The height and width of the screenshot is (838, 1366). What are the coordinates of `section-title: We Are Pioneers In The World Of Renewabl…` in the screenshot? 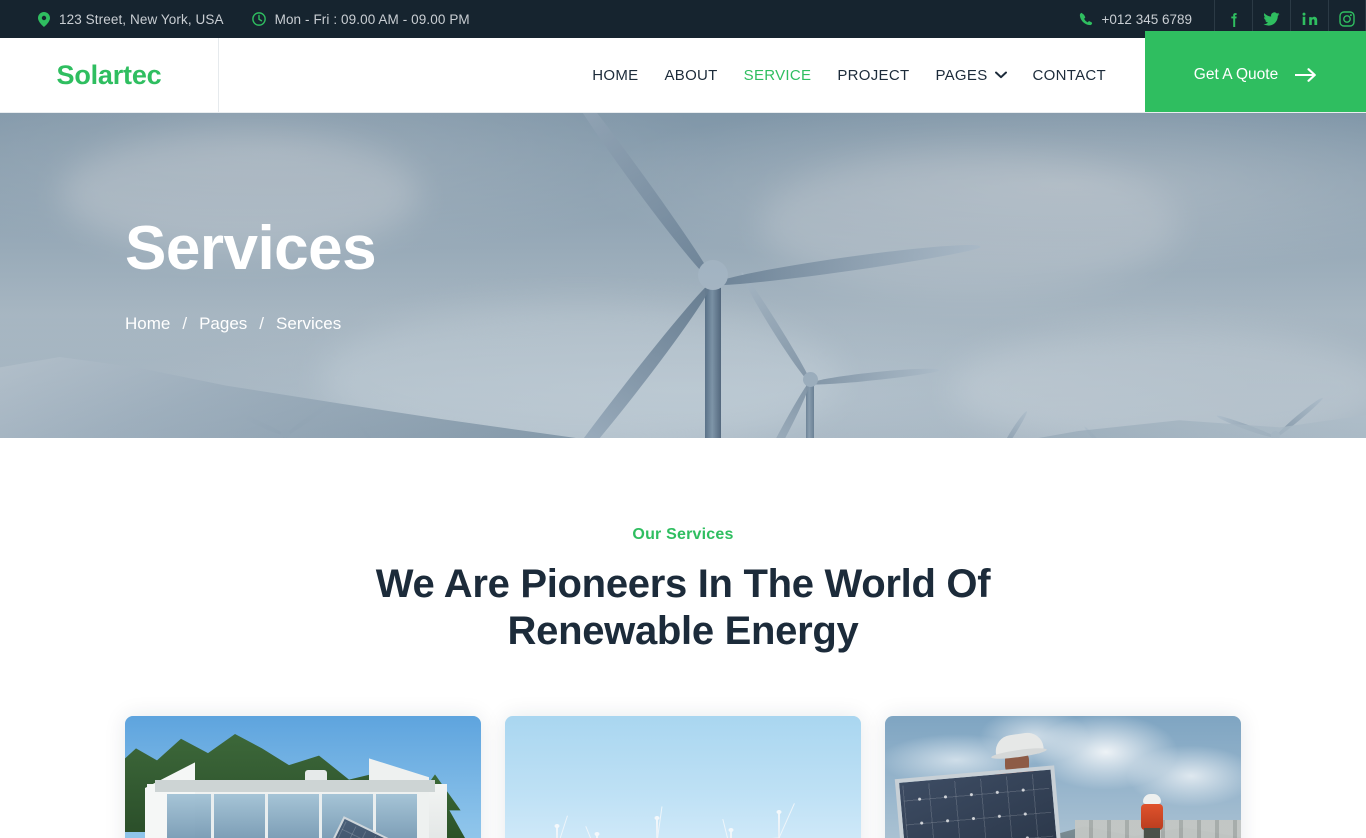 It's located at (683, 608).